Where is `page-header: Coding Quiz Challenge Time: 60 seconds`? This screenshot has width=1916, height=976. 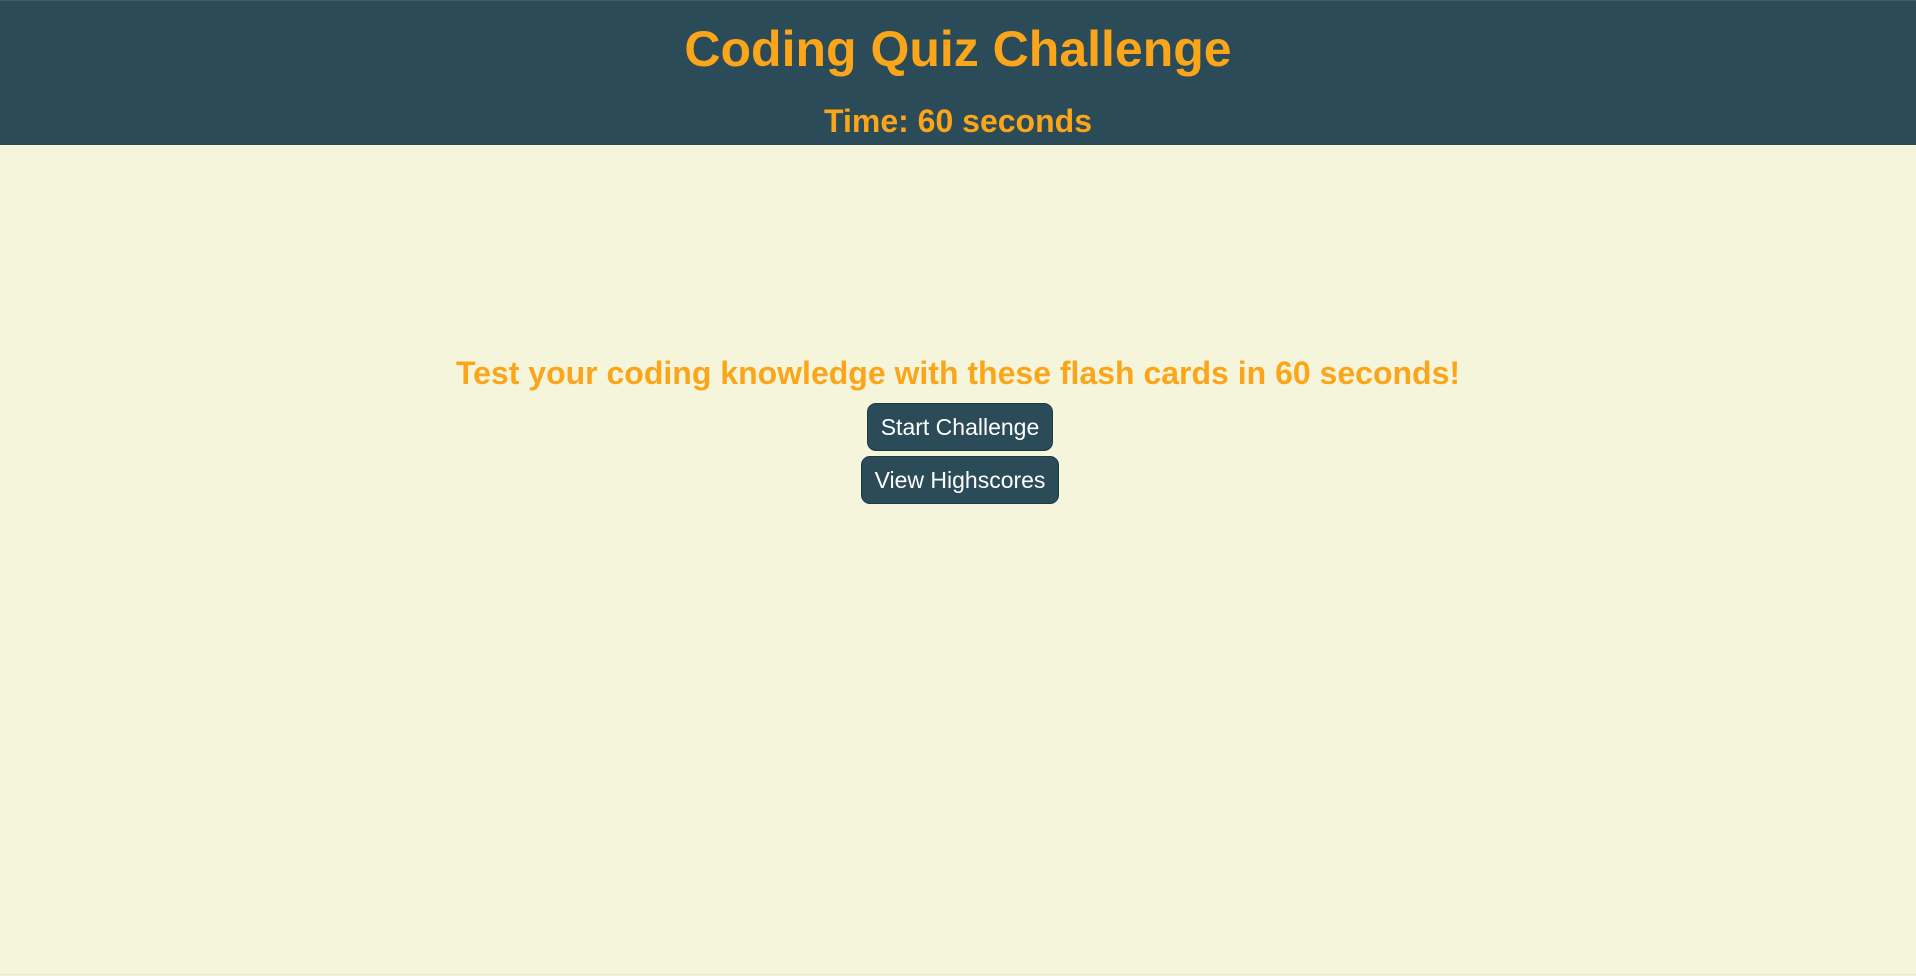 page-header: Coding Quiz Challenge Time: 60 seconds is located at coordinates (958, 72).